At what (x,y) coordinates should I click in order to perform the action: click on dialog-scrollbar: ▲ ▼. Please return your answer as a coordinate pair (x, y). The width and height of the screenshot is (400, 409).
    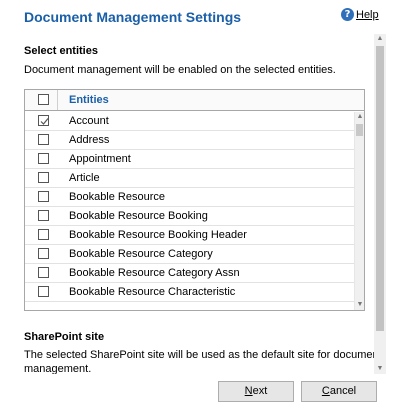
    Looking at the image, I should click on (380, 204).